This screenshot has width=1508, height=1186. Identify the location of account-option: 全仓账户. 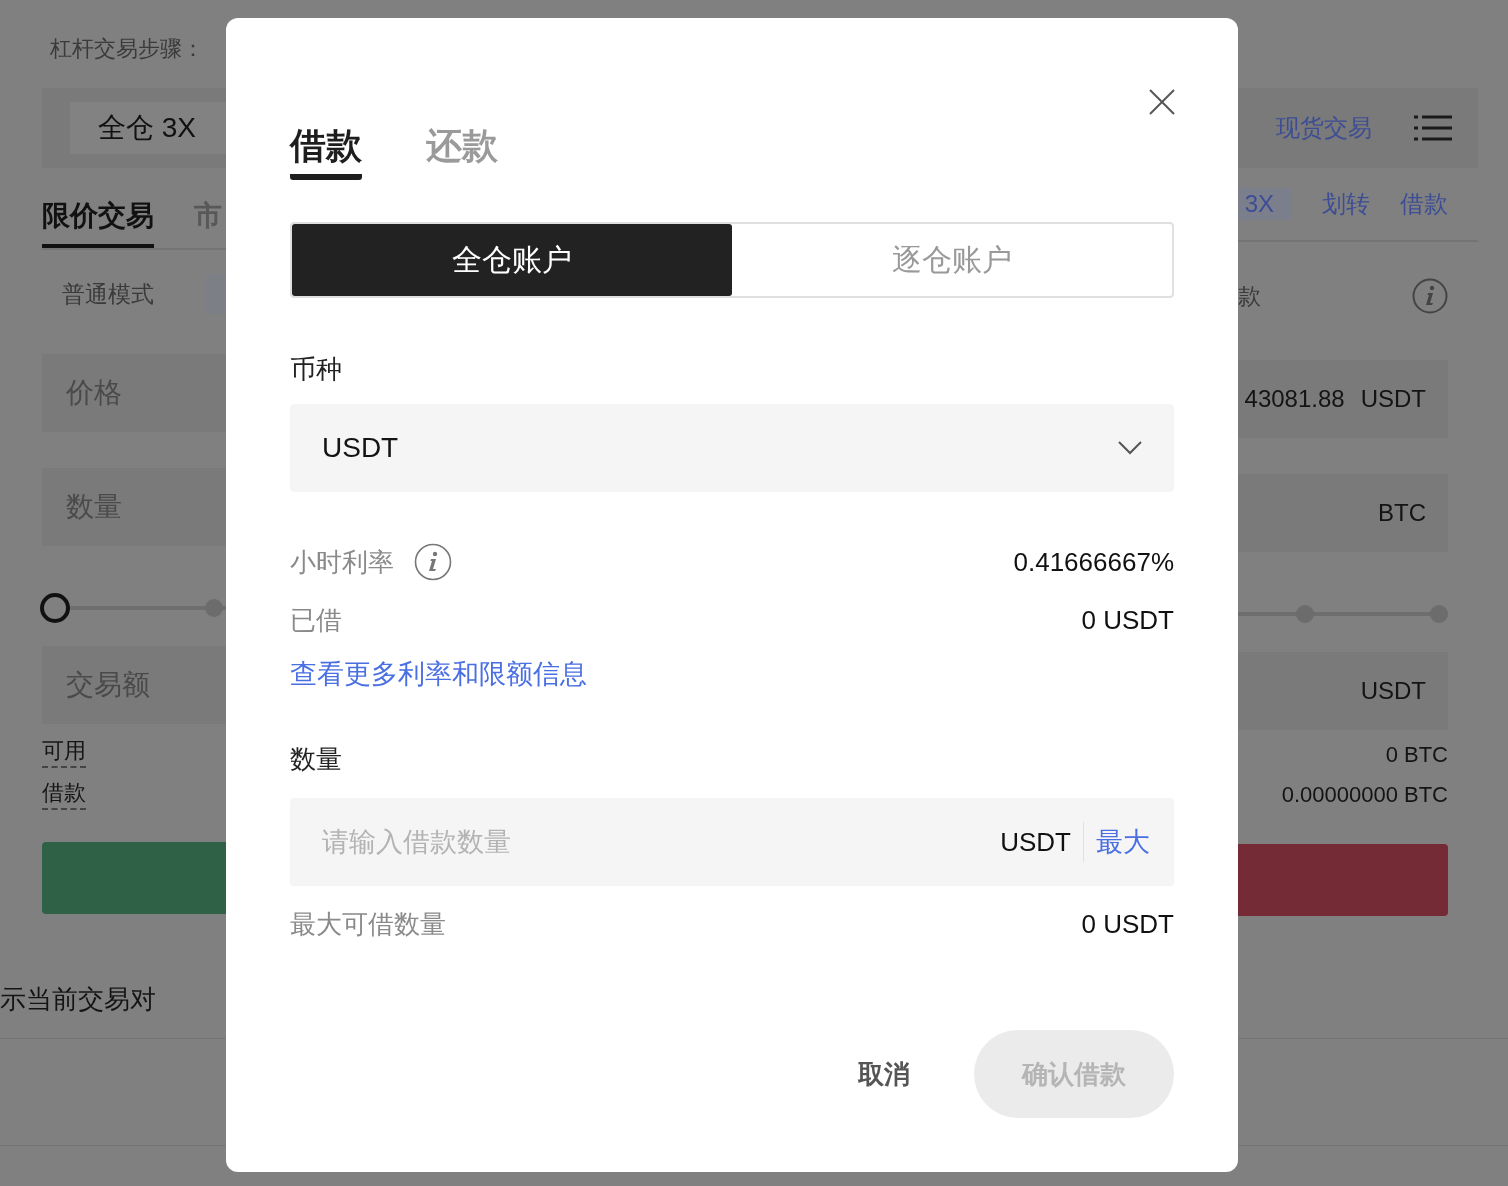
(512, 260).